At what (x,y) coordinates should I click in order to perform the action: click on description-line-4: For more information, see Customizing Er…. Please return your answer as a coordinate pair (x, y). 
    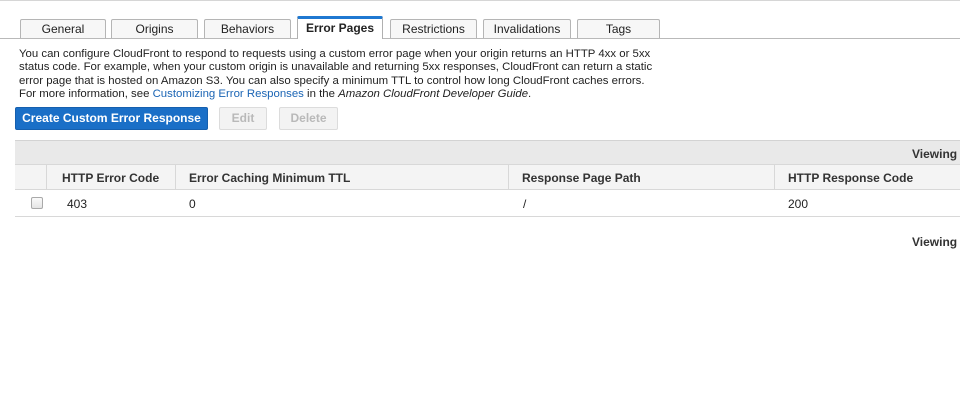
    Looking at the image, I should click on (349, 94).